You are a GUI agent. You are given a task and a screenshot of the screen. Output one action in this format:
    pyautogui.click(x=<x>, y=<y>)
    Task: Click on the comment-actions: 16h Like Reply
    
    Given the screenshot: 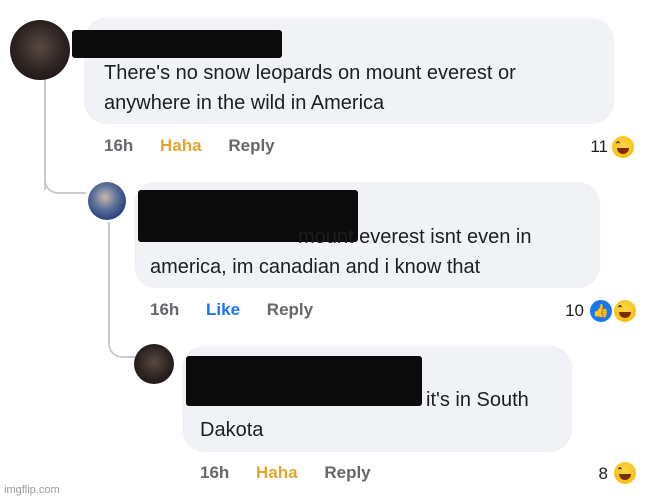 What is the action you would take?
    pyautogui.click(x=231, y=310)
    